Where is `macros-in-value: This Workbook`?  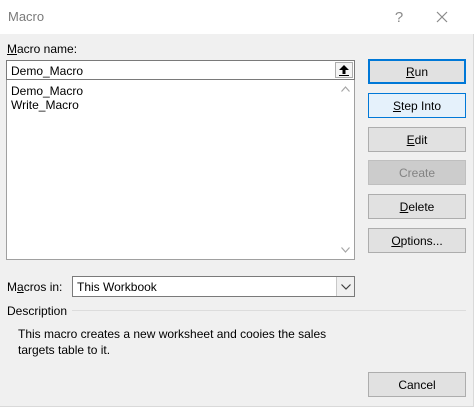
macros-in-value: This Workbook is located at coordinates (117, 287).